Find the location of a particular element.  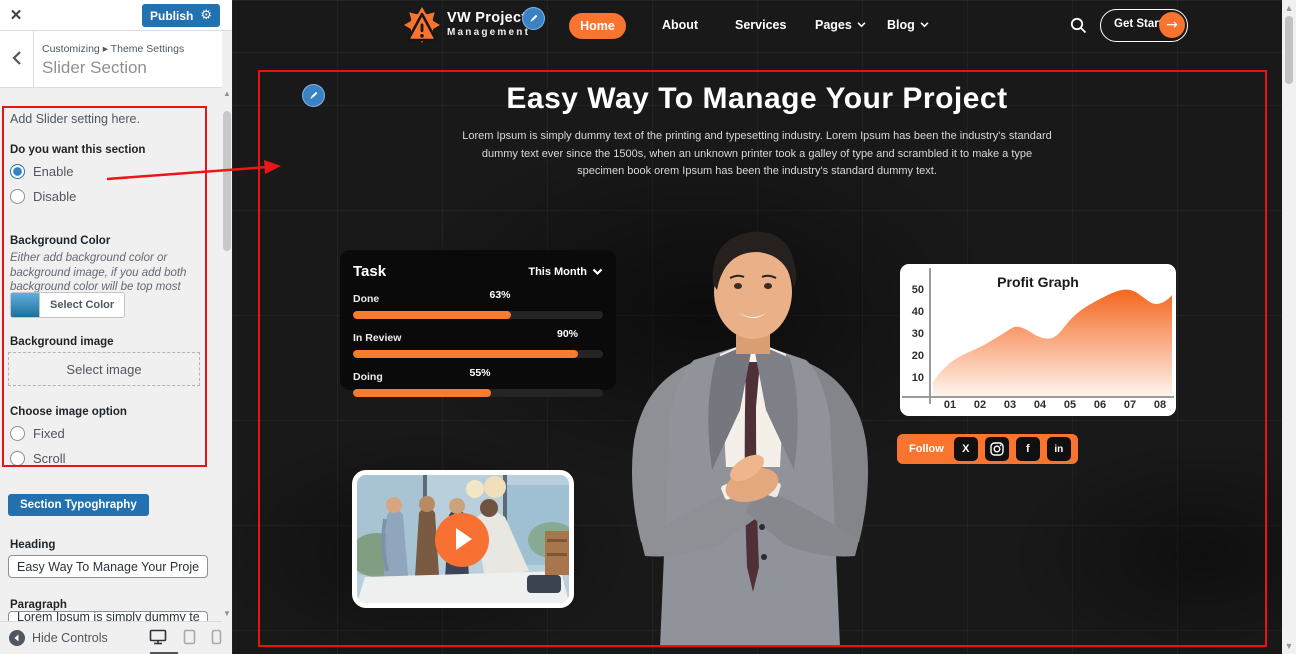

color-swatch is located at coordinates (25, 305).